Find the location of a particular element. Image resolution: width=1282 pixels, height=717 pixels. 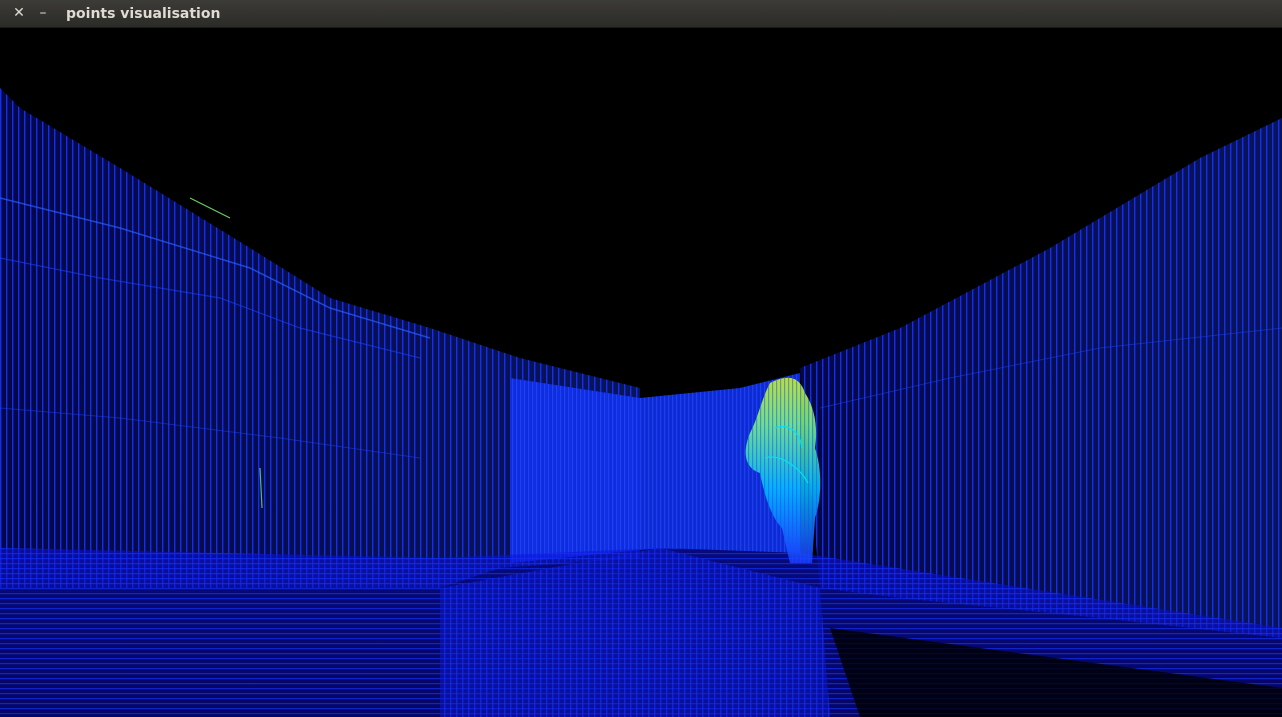

window-title: points visualisation is located at coordinates (143, 14).